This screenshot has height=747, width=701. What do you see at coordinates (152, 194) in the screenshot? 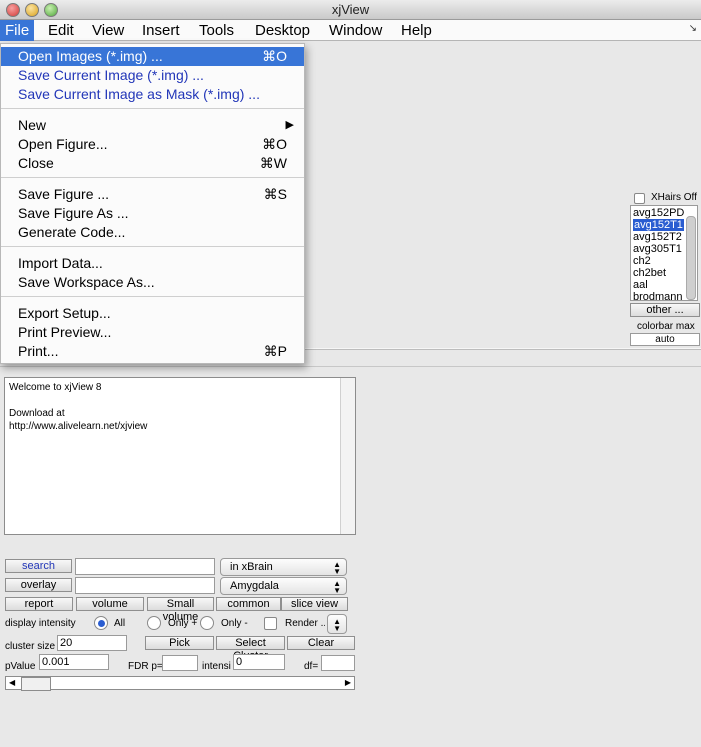
I see `menu-item-save-figure: Save Figure ... ⌘S` at bounding box center [152, 194].